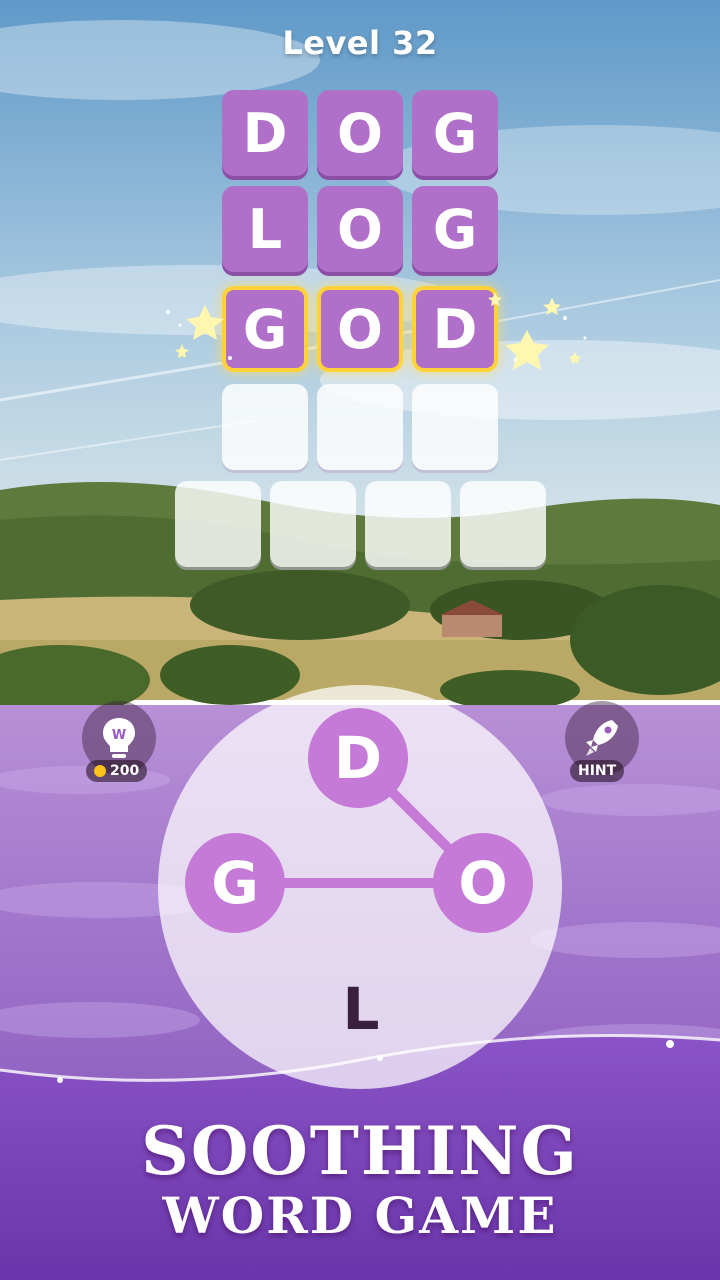 Image resolution: width=720 pixels, height=1280 pixels. What do you see at coordinates (361, 1009) in the screenshot?
I see `wheel-letter: L` at bounding box center [361, 1009].